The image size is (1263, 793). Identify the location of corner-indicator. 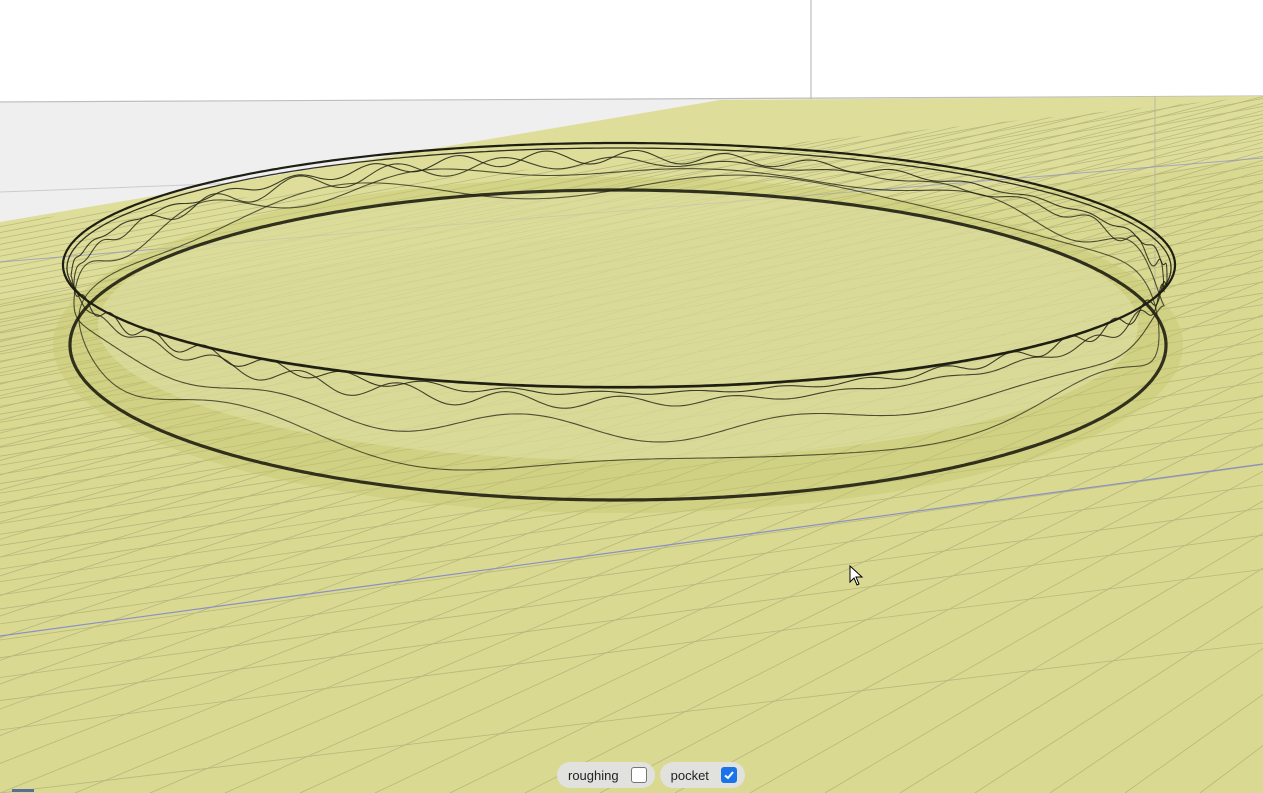
(23, 790).